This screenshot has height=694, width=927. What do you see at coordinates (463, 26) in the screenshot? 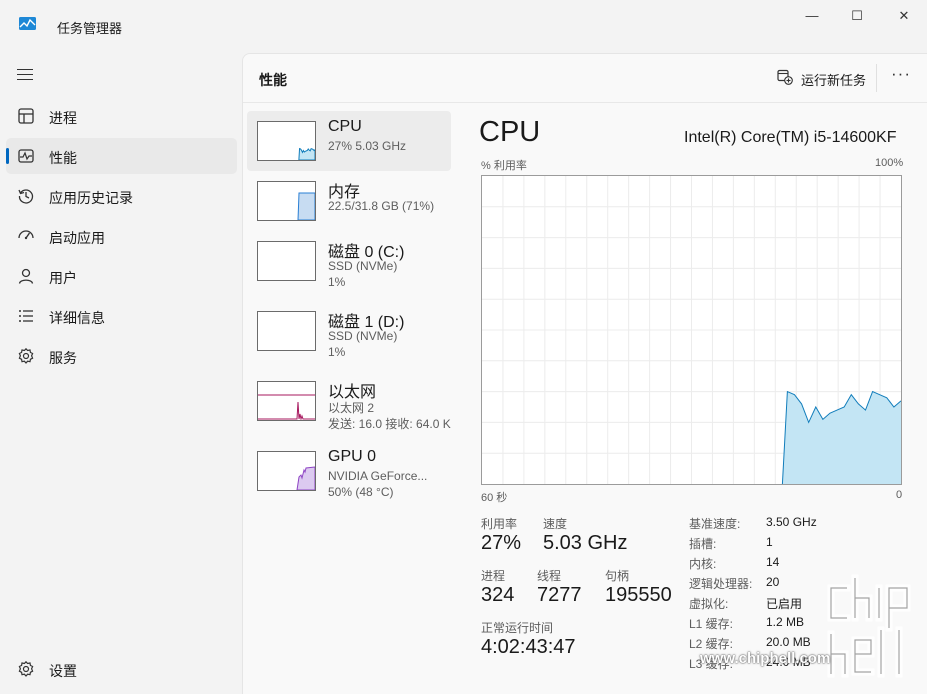
I see `title-bar: 任务管理器 — ☐ ✕` at bounding box center [463, 26].